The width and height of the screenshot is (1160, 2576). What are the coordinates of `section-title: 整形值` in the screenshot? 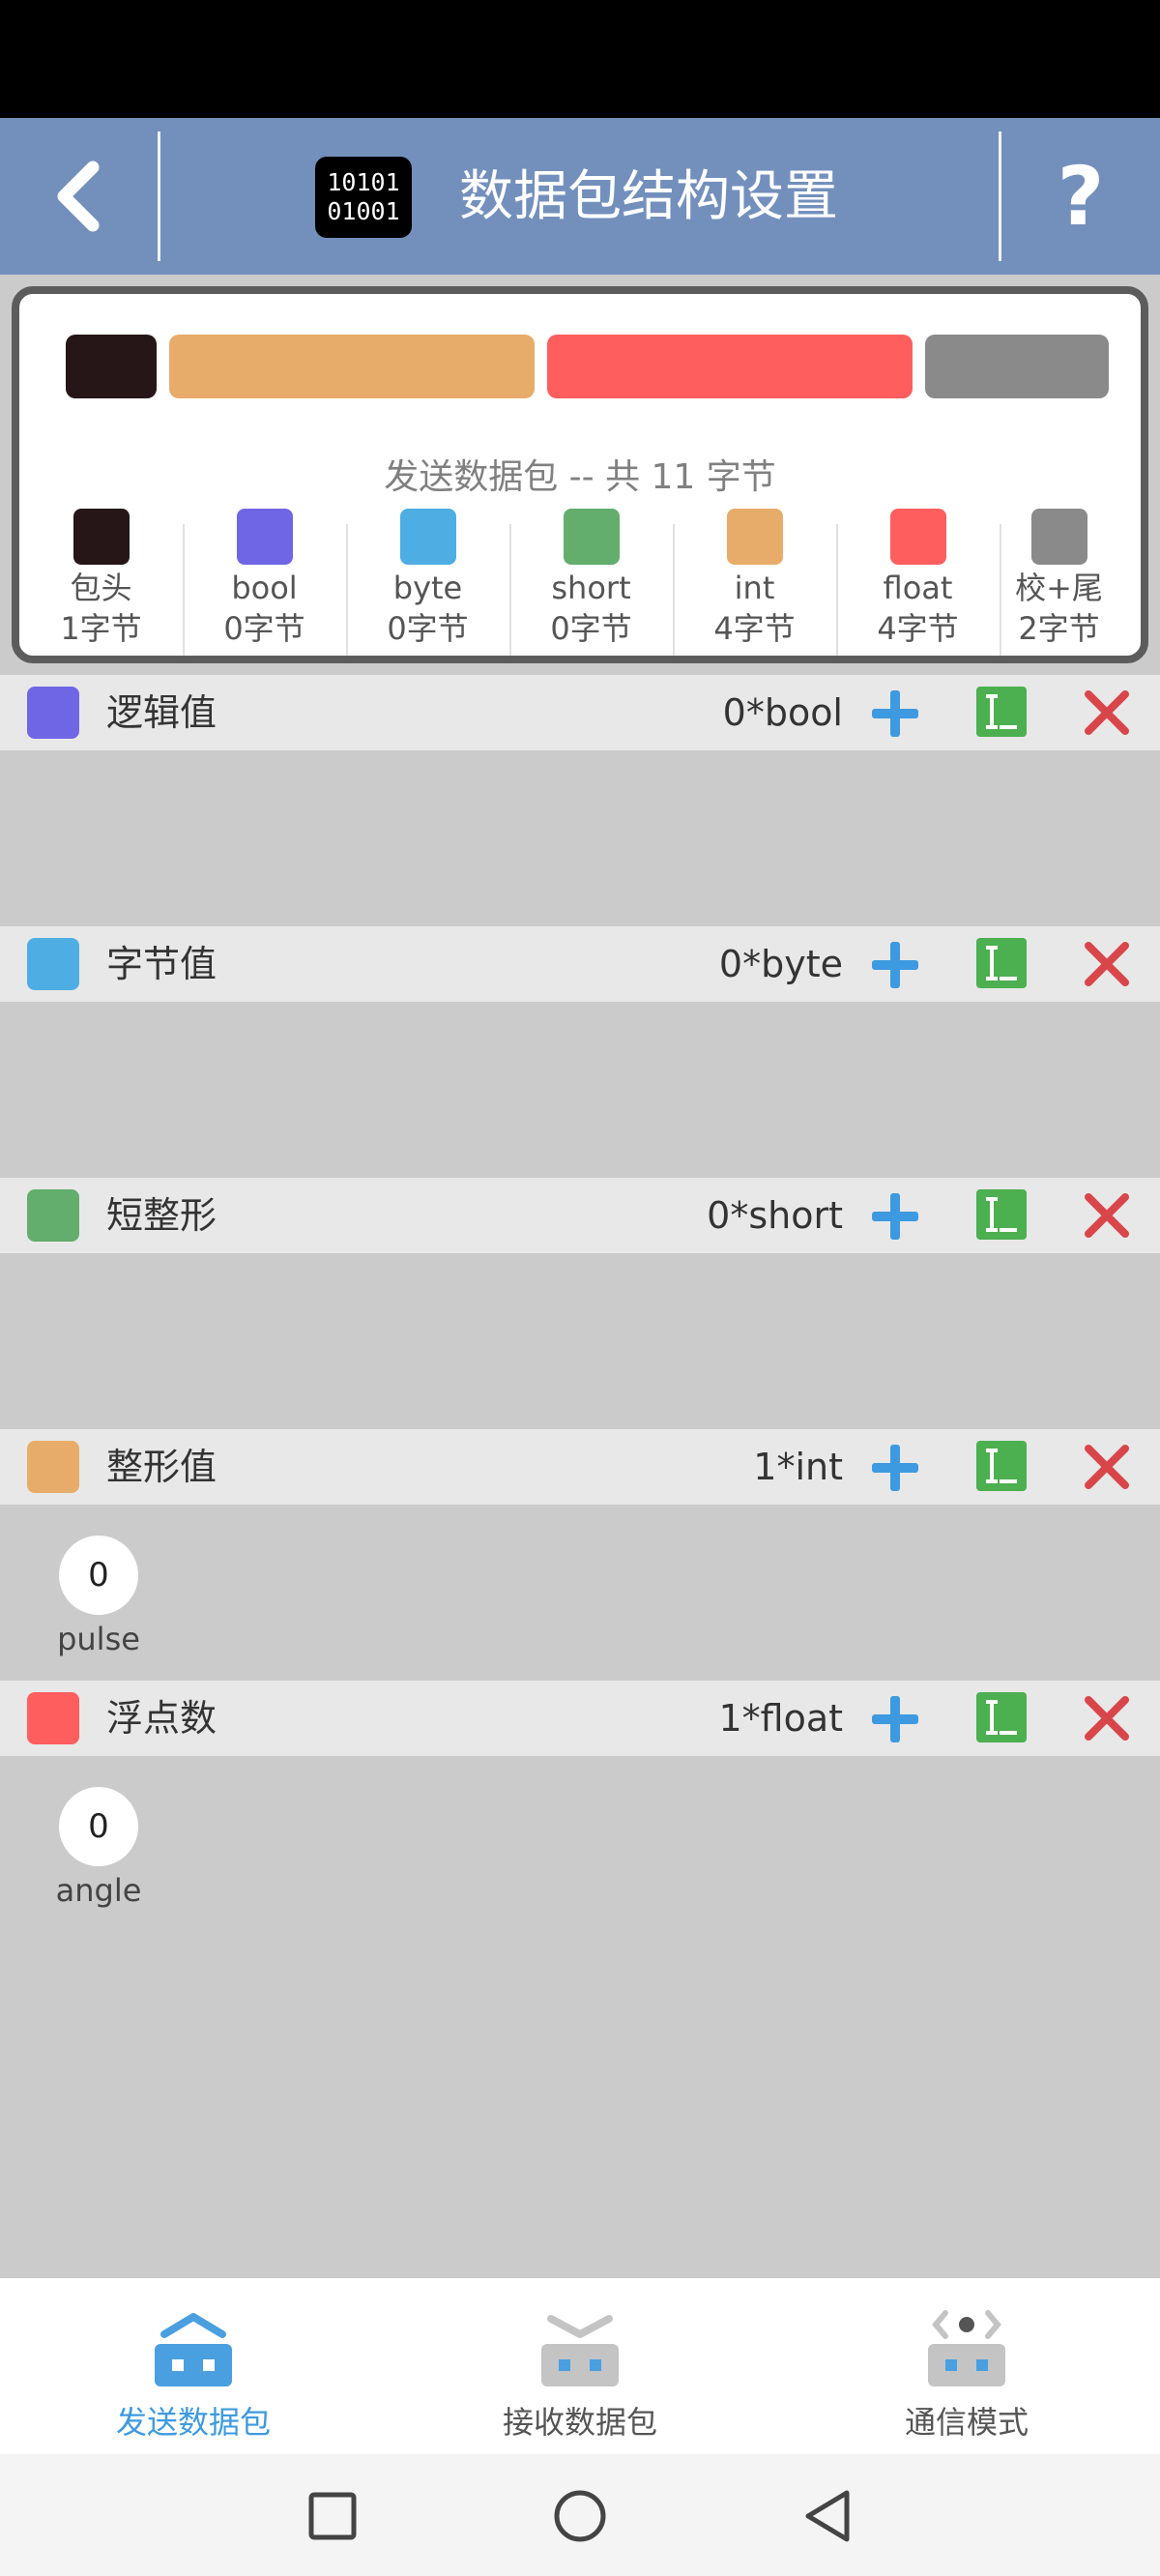 It's located at (162, 1467).